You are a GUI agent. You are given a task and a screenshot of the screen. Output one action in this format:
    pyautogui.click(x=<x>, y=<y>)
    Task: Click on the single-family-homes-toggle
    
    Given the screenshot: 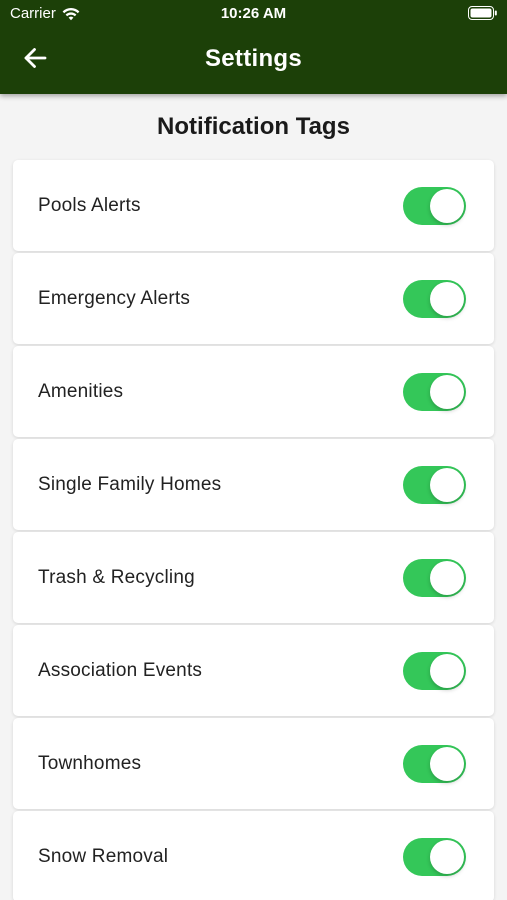 What is the action you would take?
    pyautogui.click(x=434, y=485)
    